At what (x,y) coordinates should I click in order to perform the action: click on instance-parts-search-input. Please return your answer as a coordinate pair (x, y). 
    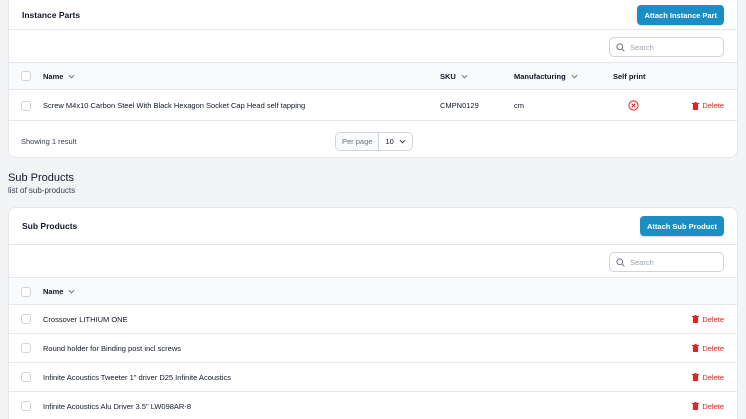
    Looking at the image, I should click on (675, 47).